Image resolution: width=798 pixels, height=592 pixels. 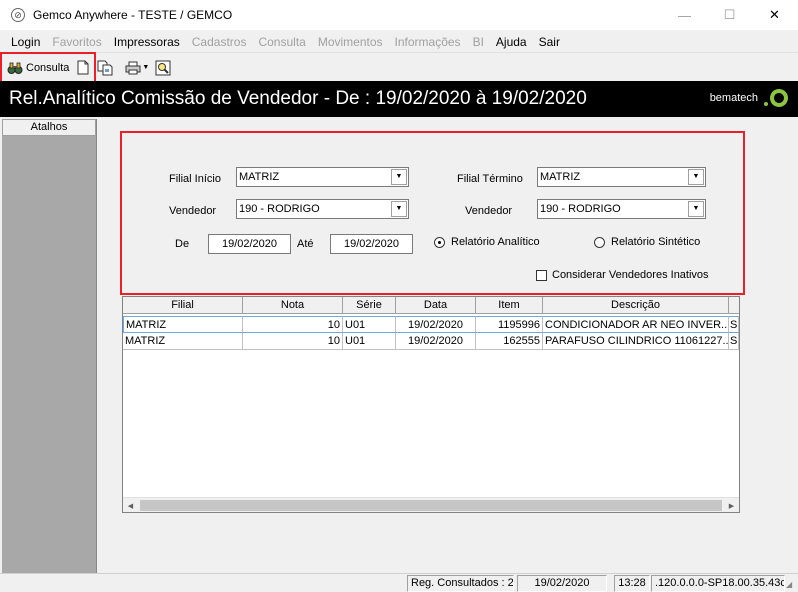 What do you see at coordinates (18, 15) in the screenshot?
I see `app-icon: ⊘` at bounding box center [18, 15].